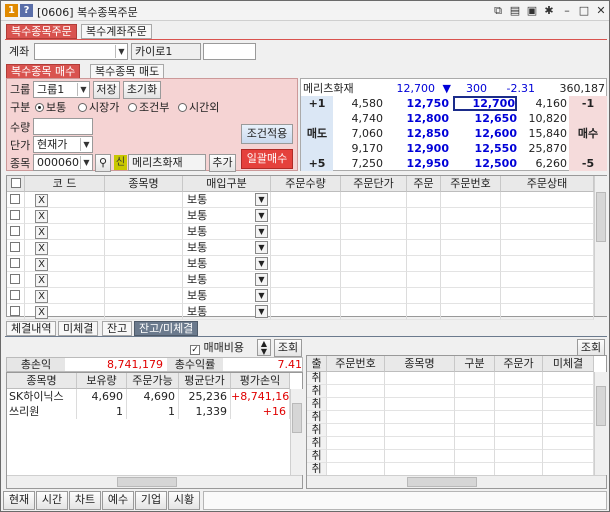 This screenshot has height=512, width=610. What do you see at coordinates (26, 10) in the screenshot?
I see `help-badge: ?` at bounding box center [26, 10].